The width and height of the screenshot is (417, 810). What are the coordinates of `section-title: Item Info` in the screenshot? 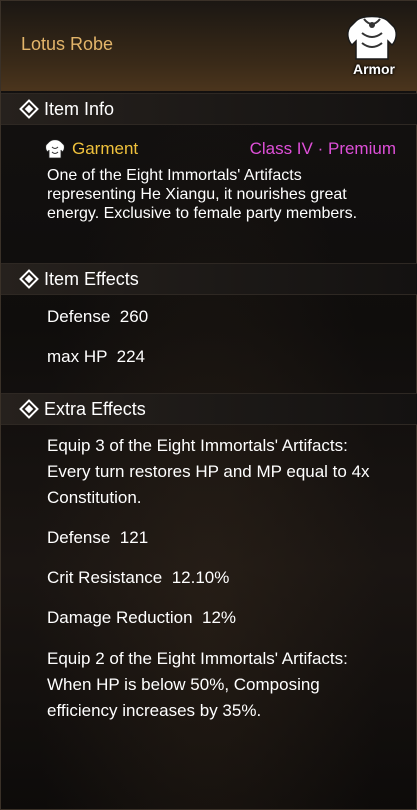 It's located at (79, 109).